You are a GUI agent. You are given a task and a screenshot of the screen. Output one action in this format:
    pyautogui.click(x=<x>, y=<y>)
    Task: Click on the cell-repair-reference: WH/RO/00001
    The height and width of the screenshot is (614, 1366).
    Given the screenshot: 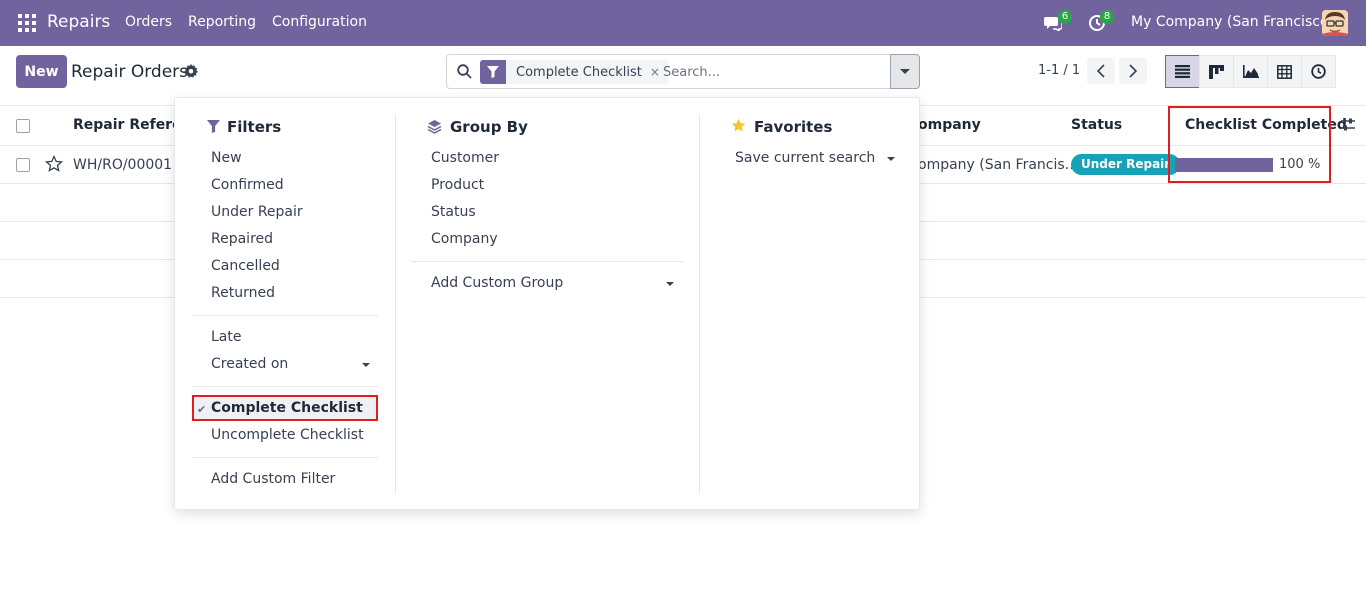 What is the action you would take?
    pyautogui.click(x=123, y=165)
    